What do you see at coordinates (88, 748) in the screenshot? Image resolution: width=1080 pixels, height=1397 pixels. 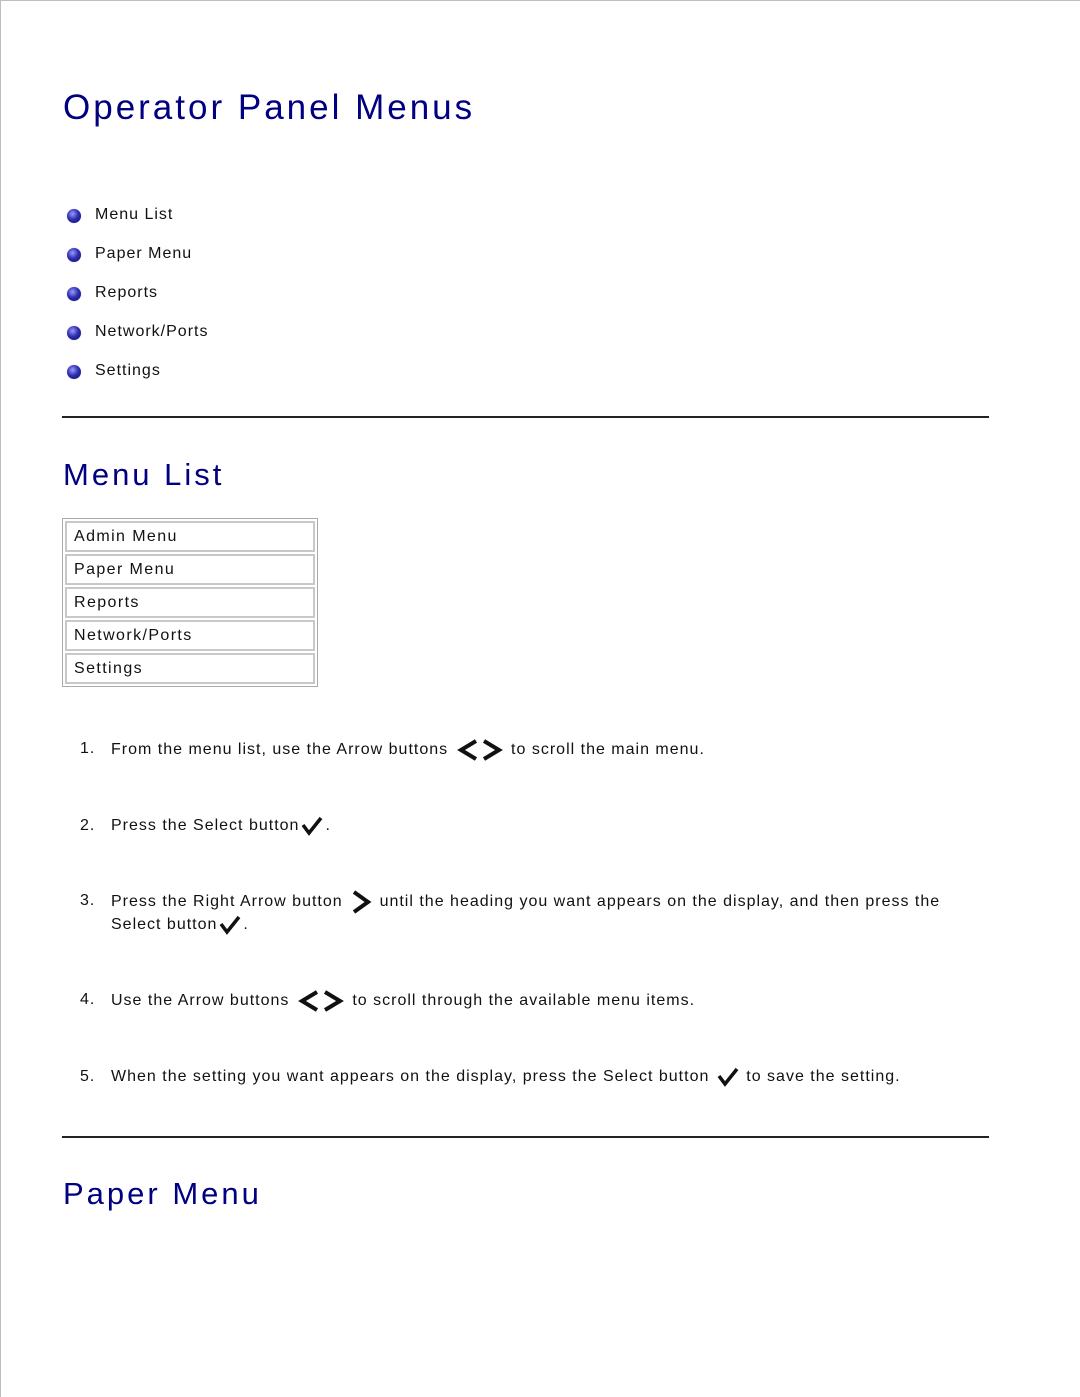 I see `step-number: 1.` at bounding box center [88, 748].